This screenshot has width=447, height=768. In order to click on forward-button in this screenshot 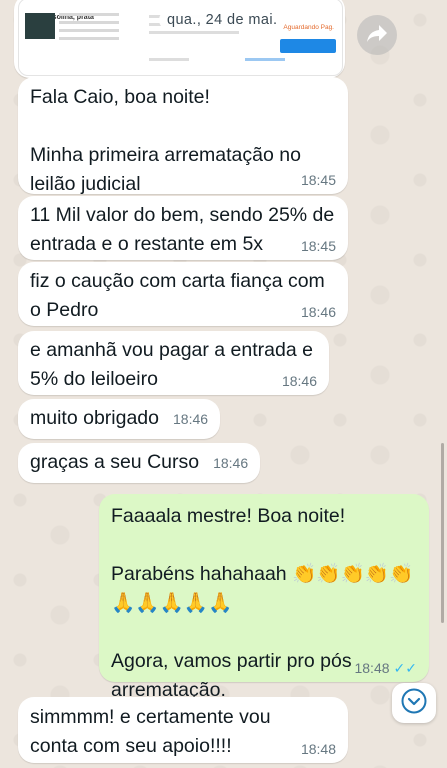, I will do `click(377, 35)`.